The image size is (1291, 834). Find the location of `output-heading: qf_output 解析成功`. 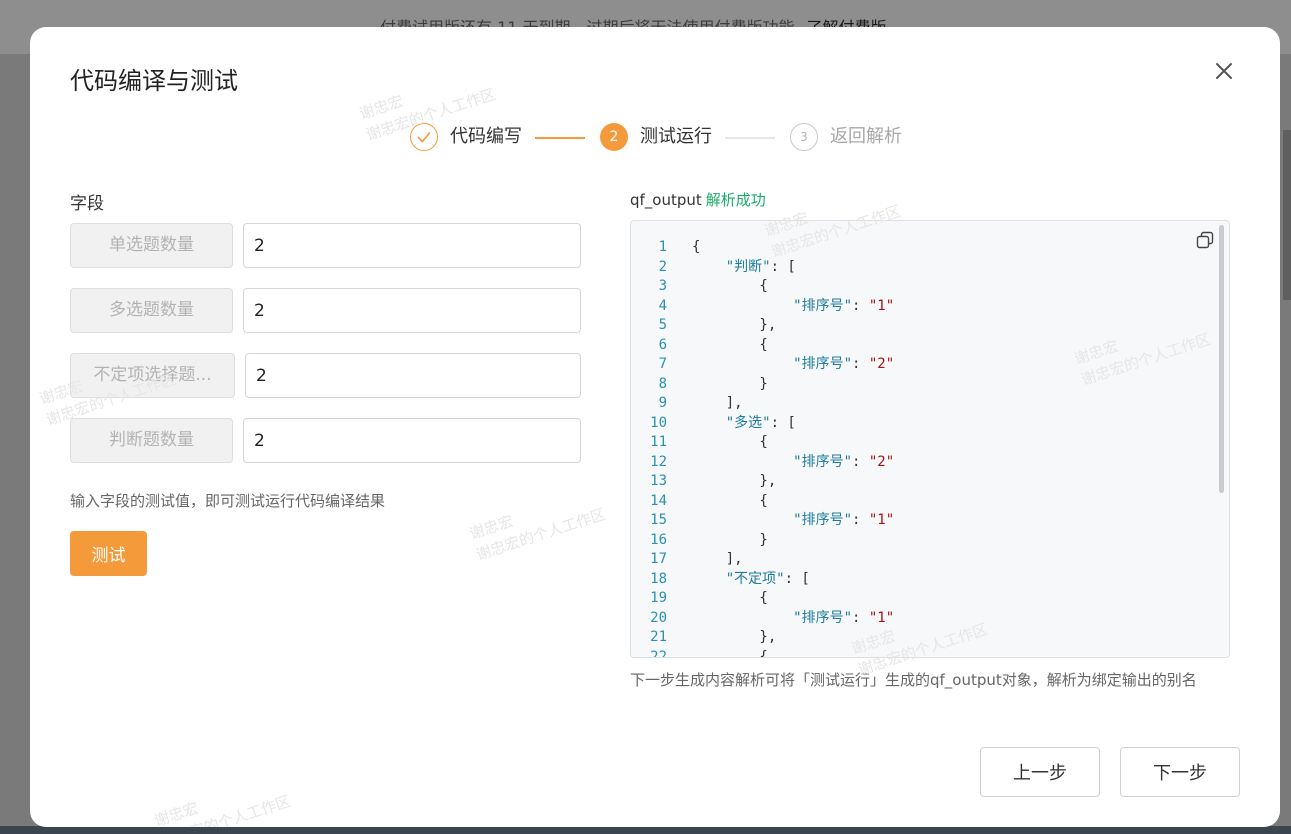

output-heading: qf_output 解析成功 is located at coordinates (698, 199).